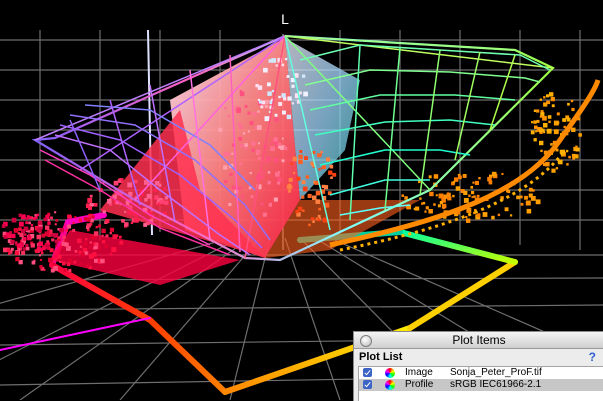 The image size is (603, 401). What do you see at coordinates (481, 373) in the screenshot?
I see `list-item-image: Image Sonja_Peter_ProF.tif` at bounding box center [481, 373].